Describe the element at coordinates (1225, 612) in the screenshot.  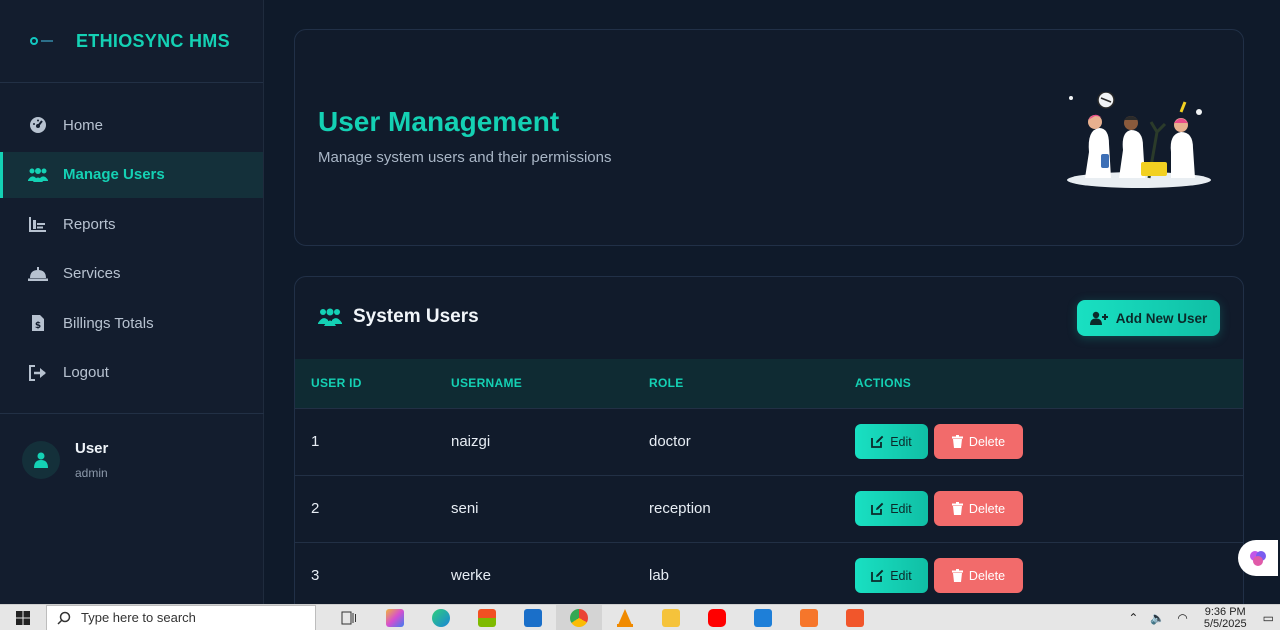
I see `clock-time: 9:36 PM` at that location.